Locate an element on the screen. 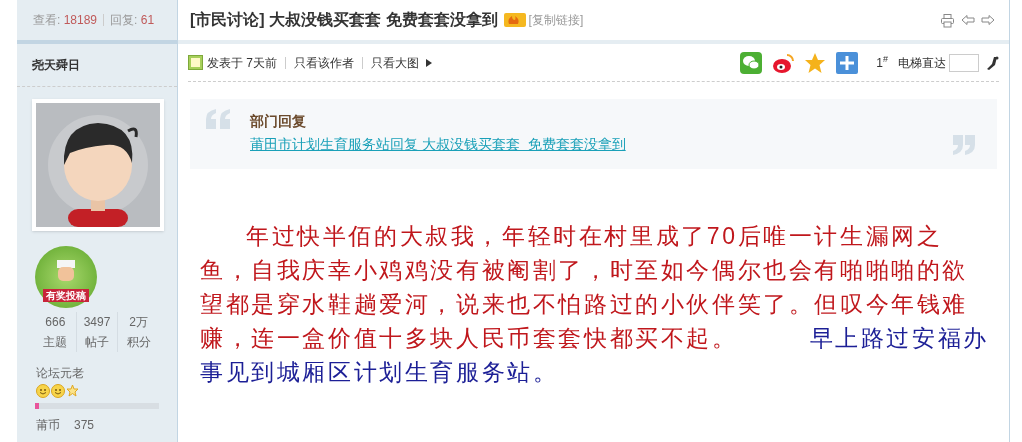 This screenshot has height=442, width=1022. author-name: 尧天舜日 is located at coordinates (56, 65).